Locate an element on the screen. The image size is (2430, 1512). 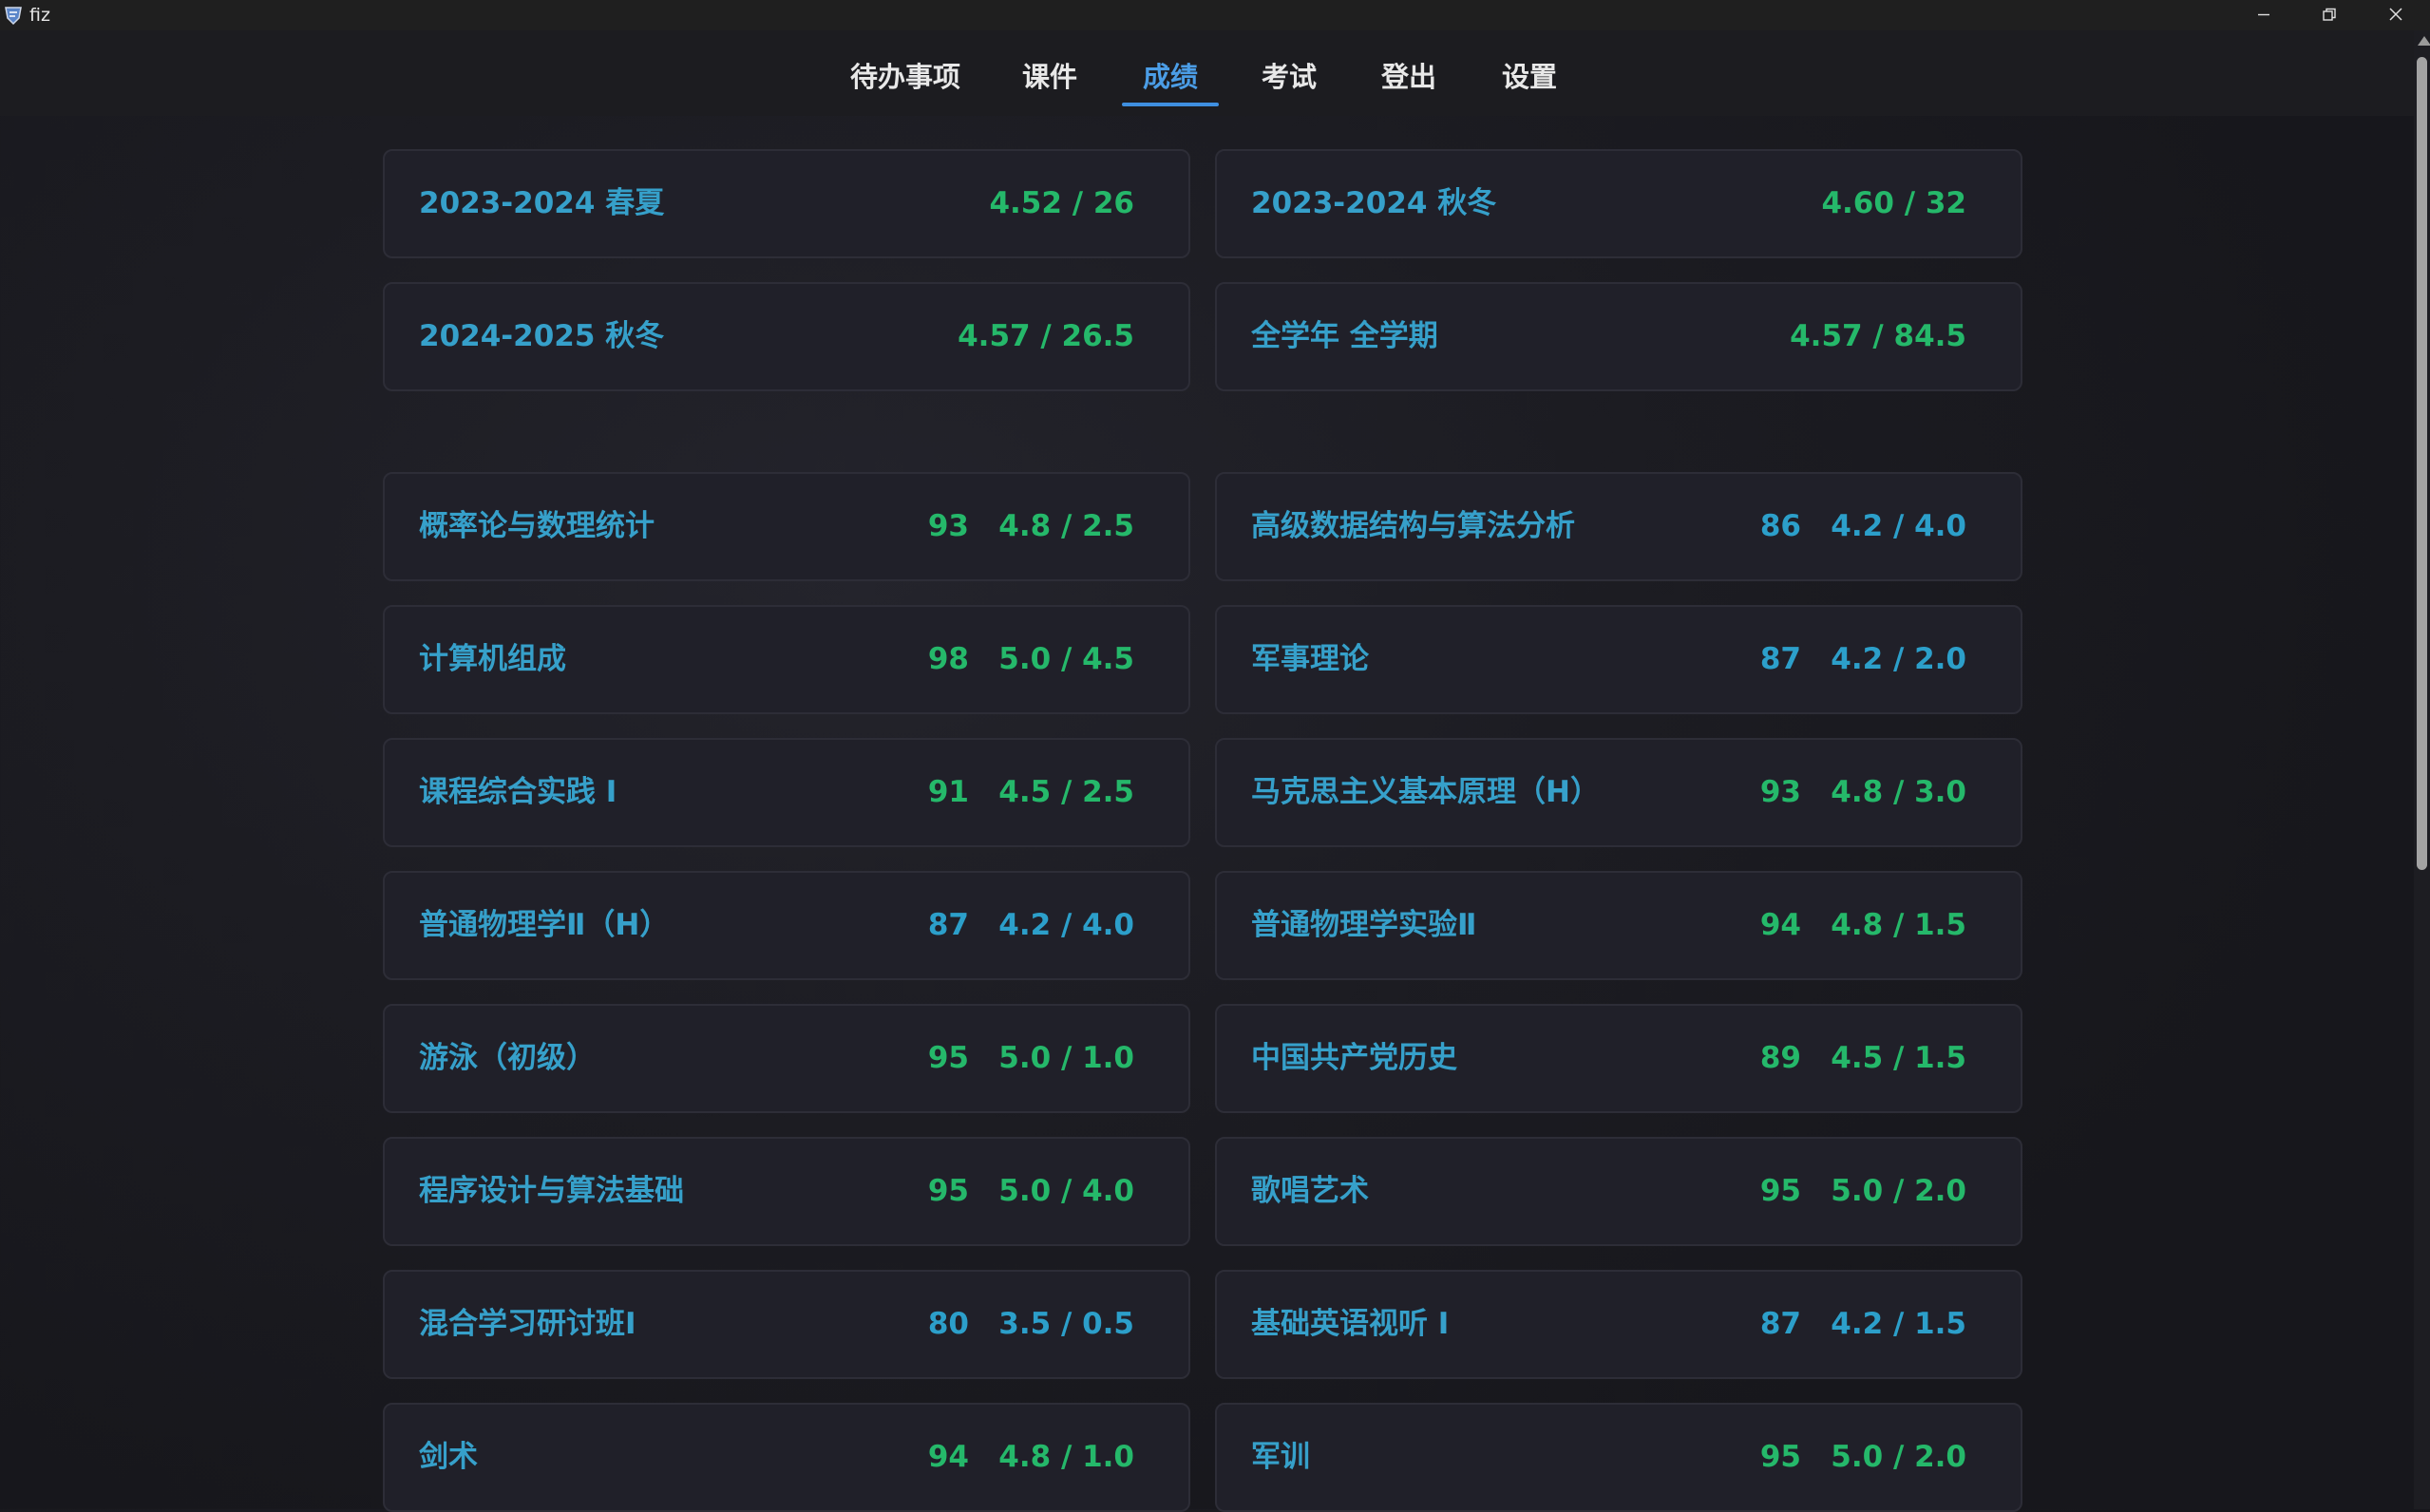
course-gpa-credits: 3.5 / 0.5 is located at coordinates (1066, 1324).